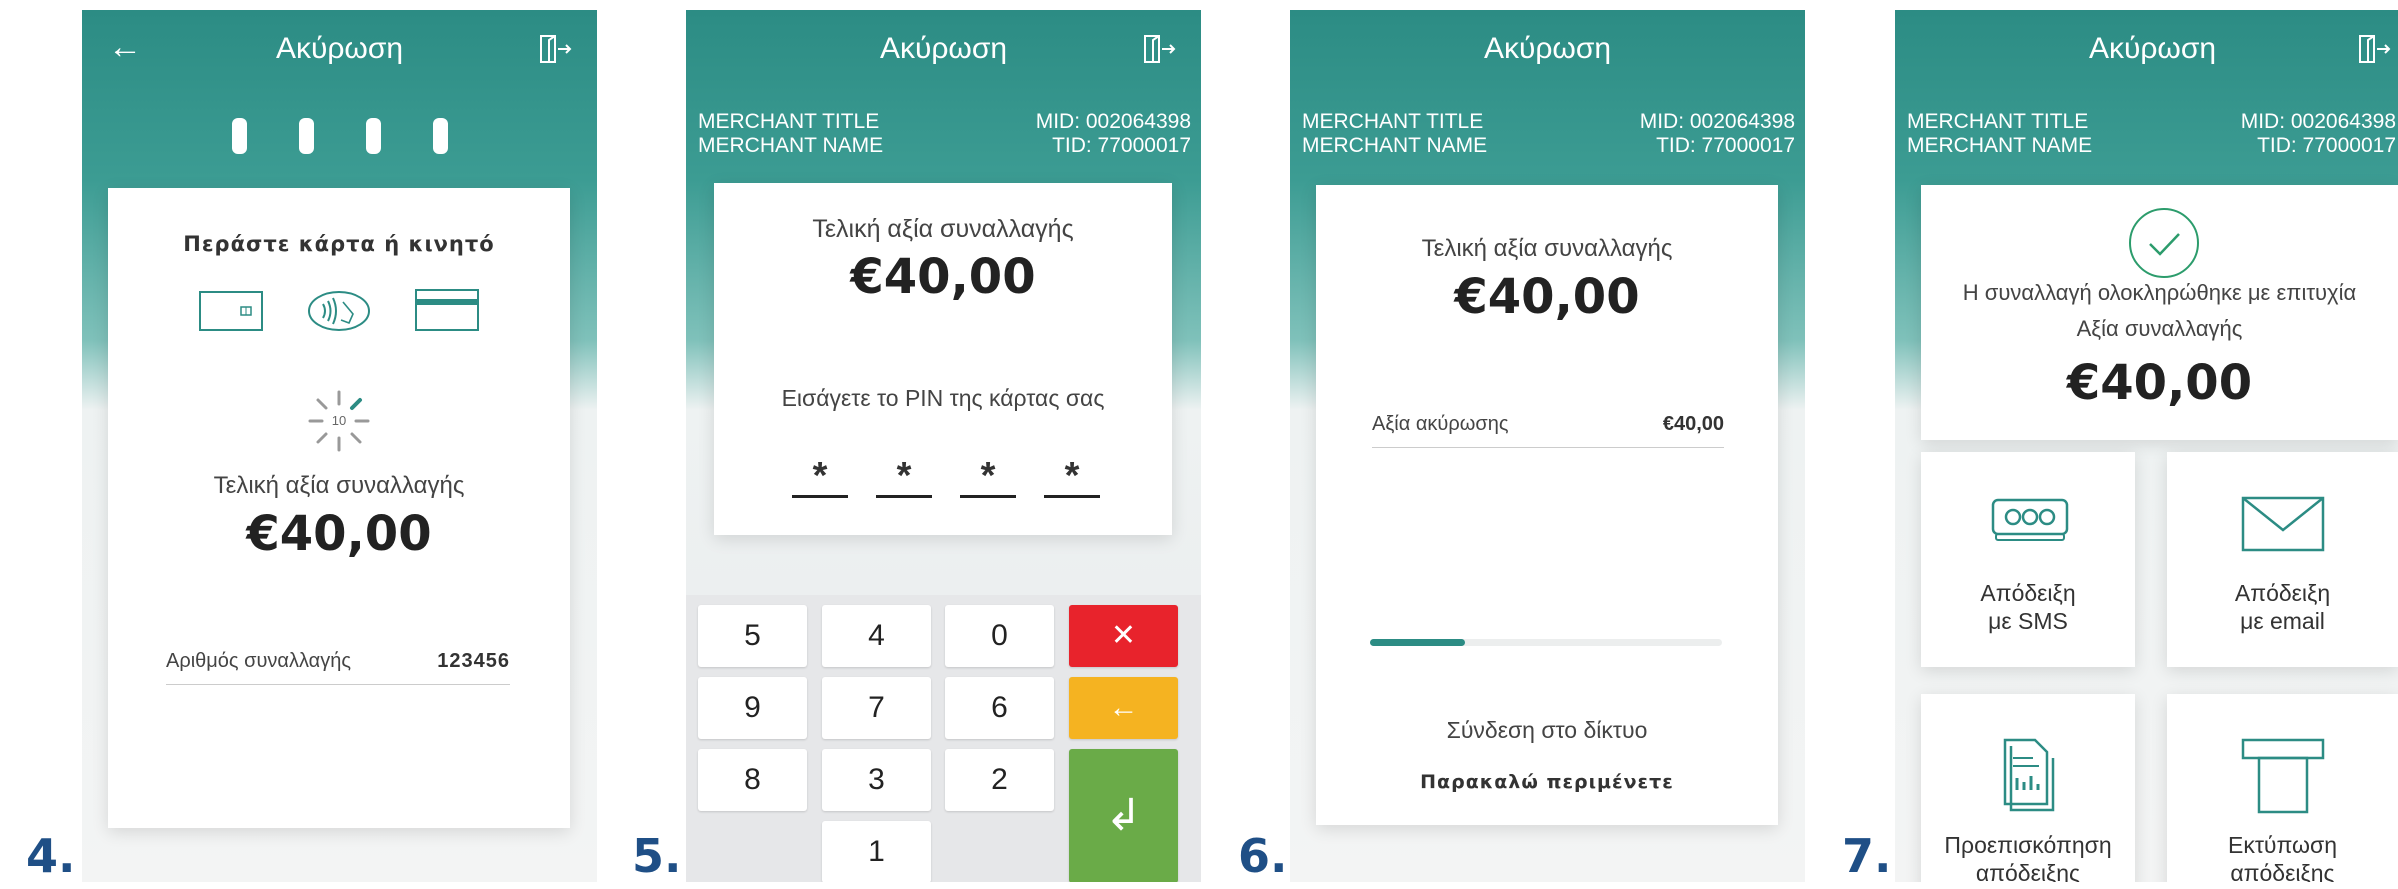 The image size is (2398, 889). I want to click on key-2: 2, so click(999, 780).